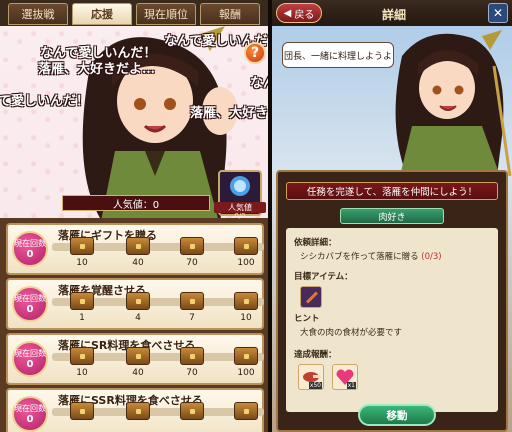 This screenshot has width=512, height=432. What do you see at coordinates (397, 415) in the screenshot?
I see `move-button: 移動` at bounding box center [397, 415].